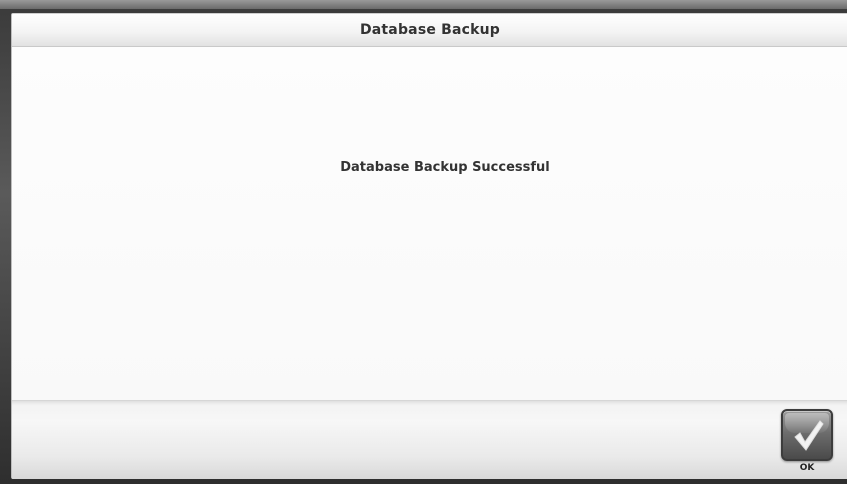 The image size is (847, 484). I want to click on ok-icon-frame, so click(807, 435).